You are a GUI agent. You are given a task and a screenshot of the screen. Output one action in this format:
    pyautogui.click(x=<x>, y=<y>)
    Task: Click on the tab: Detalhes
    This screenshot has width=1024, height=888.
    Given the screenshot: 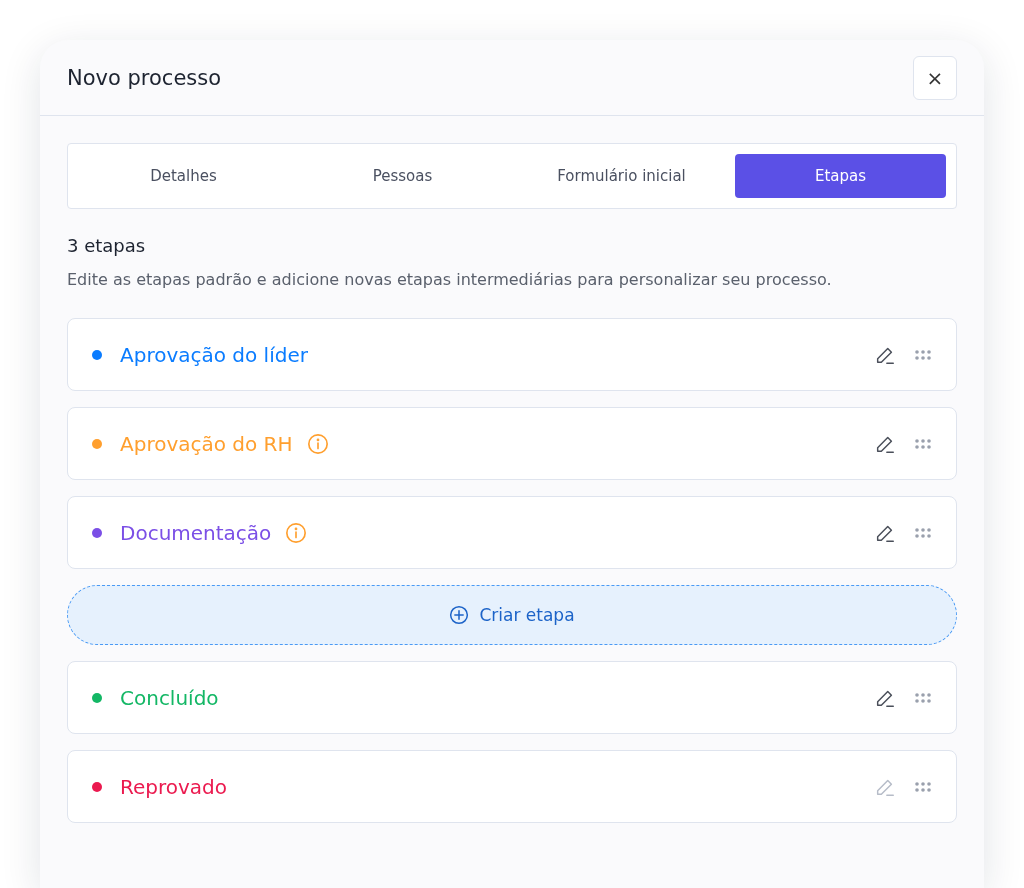 What is the action you would take?
    pyautogui.click(x=183, y=176)
    